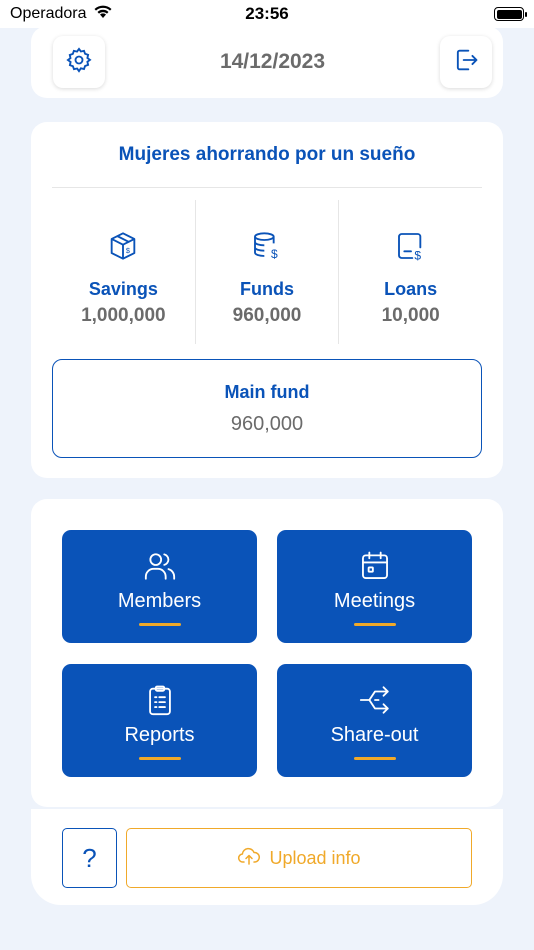 The height and width of the screenshot is (950, 534). I want to click on main-fund-value: 960,000, so click(267, 423).